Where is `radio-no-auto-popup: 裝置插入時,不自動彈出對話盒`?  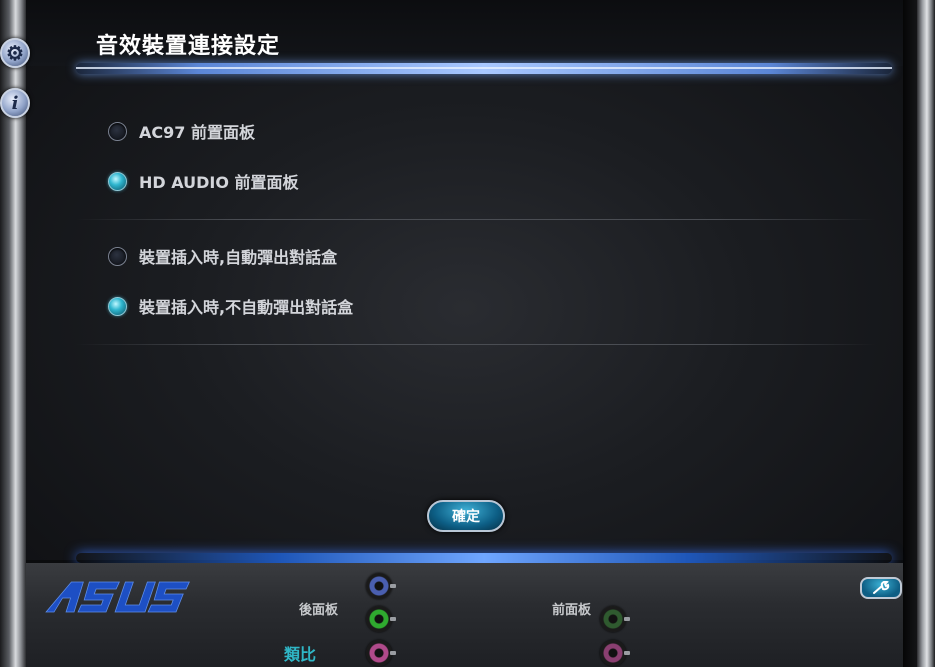 radio-no-auto-popup: 裝置插入時,不自動彈出對話盒 is located at coordinates (230, 306).